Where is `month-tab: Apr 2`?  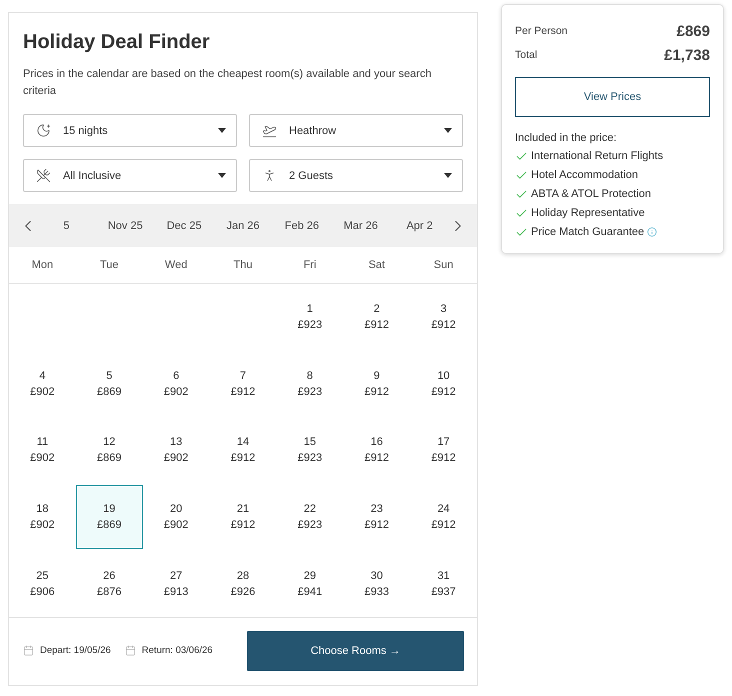
month-tab: Apr 2 is located at coordinates (420, 226).